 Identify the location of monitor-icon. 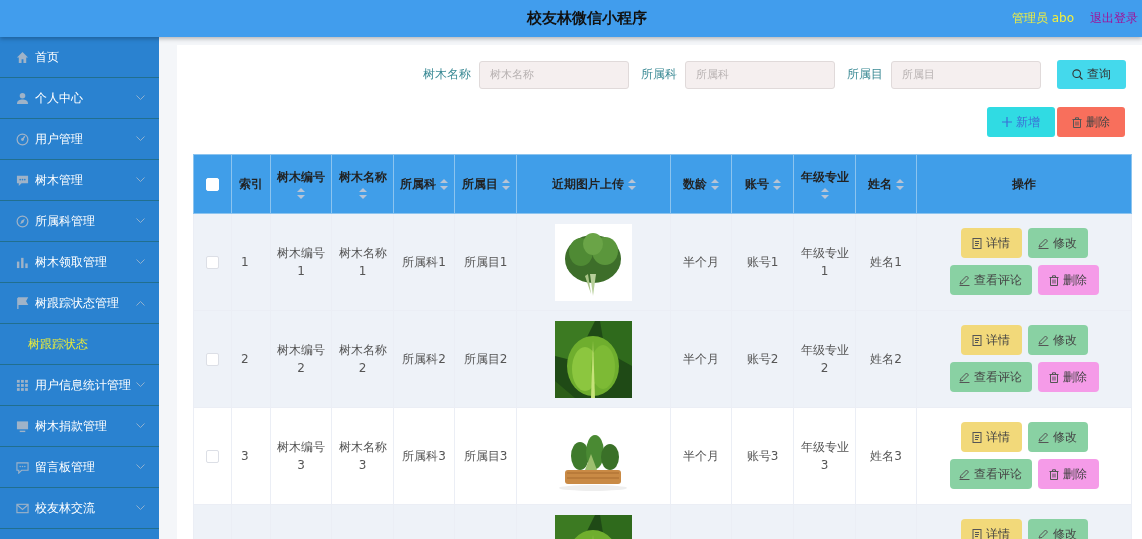
(22, 426).